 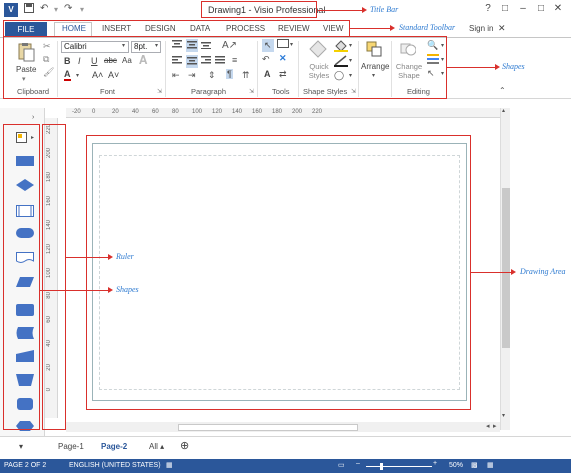 I want to click on drawing-area-annotation-label: Drawing Area, so click(x=543, y=271).